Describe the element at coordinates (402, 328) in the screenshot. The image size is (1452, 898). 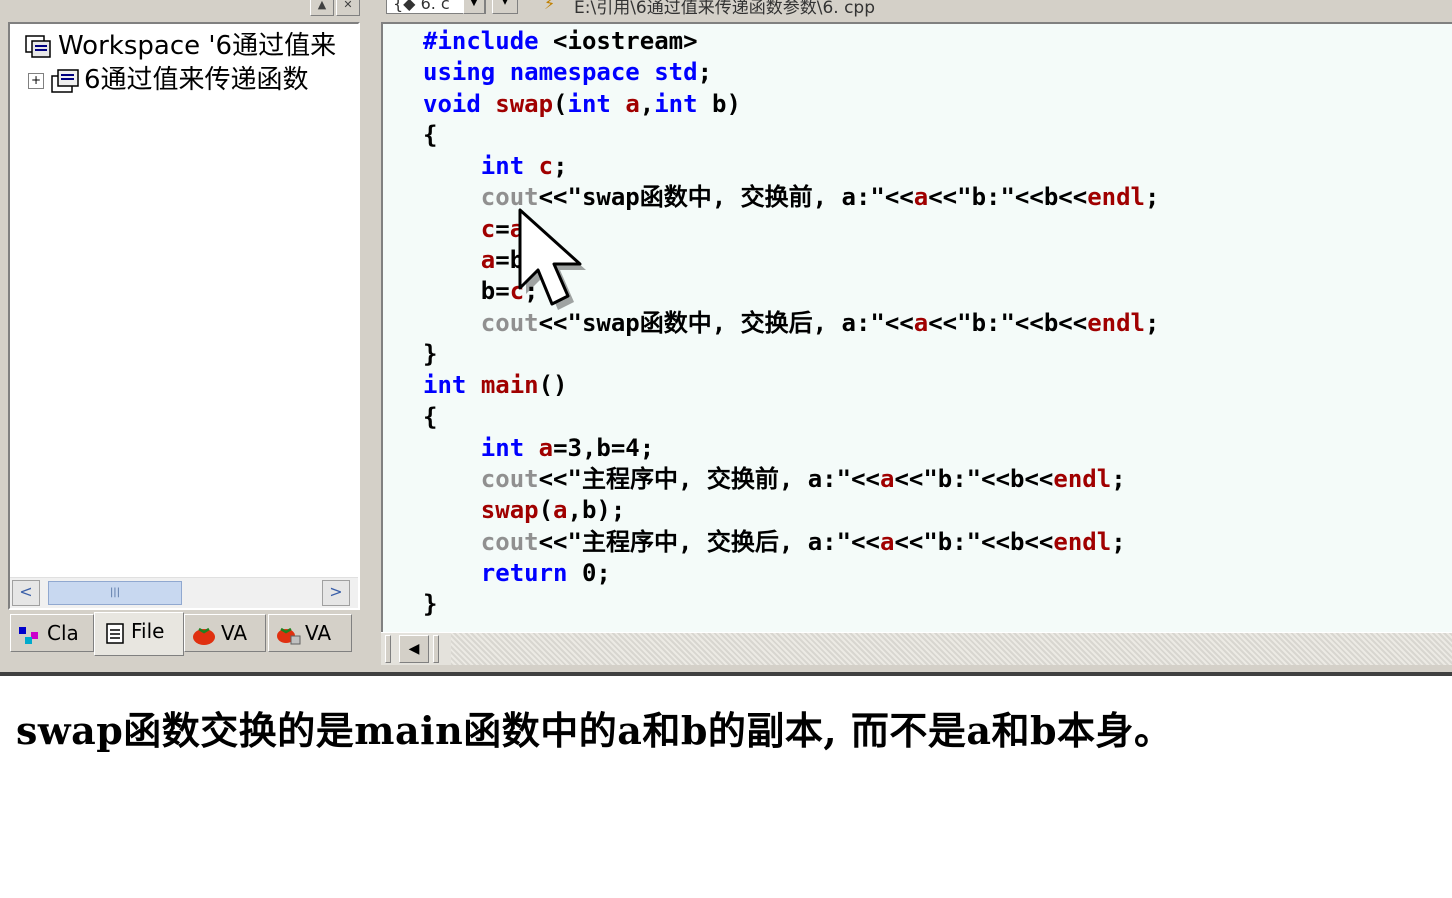
I see `editor-gutter` at that location.